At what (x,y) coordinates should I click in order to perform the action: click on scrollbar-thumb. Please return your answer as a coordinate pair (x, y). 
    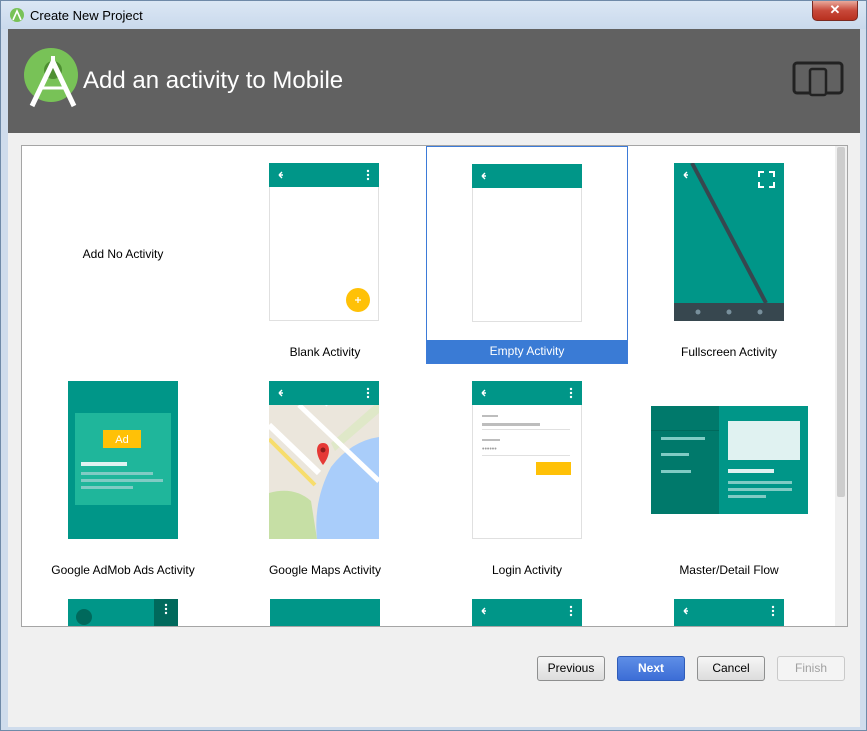
    Looking at the image, I should click on (841, 322).